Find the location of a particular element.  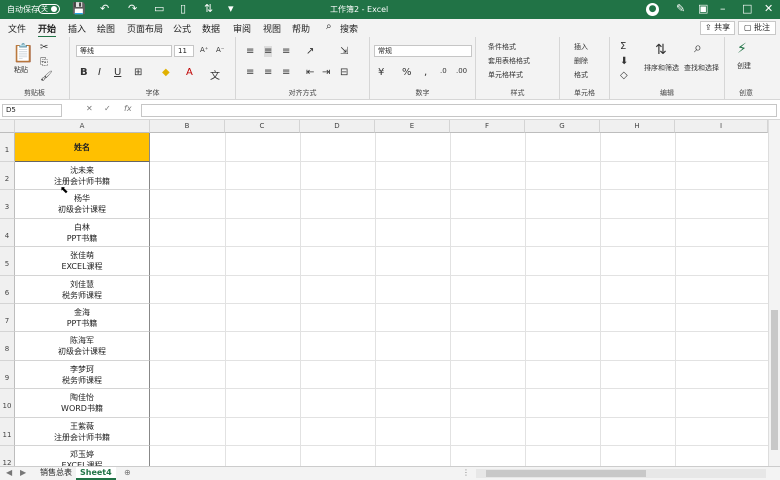

ribbon-display-icon: ▣ is located at coordinates (703, 8).